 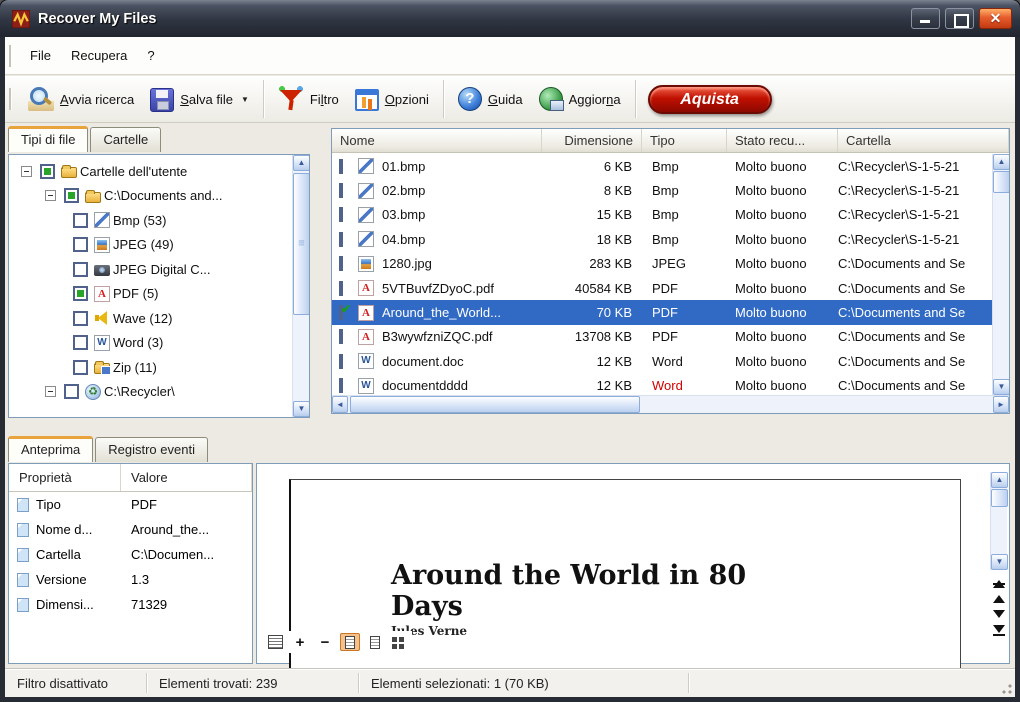 I want to click on preview-scrollbar: ▲ ▼, so click(x=999, y=521).